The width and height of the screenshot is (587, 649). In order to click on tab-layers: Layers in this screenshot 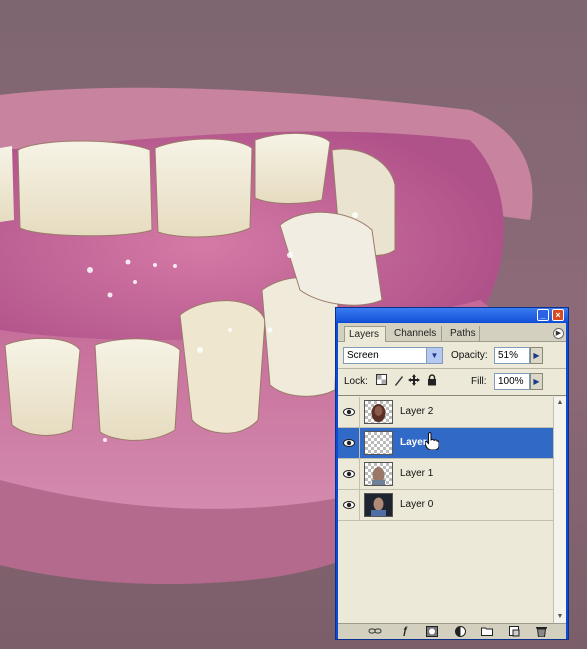, I will do `click(365, 334)`.